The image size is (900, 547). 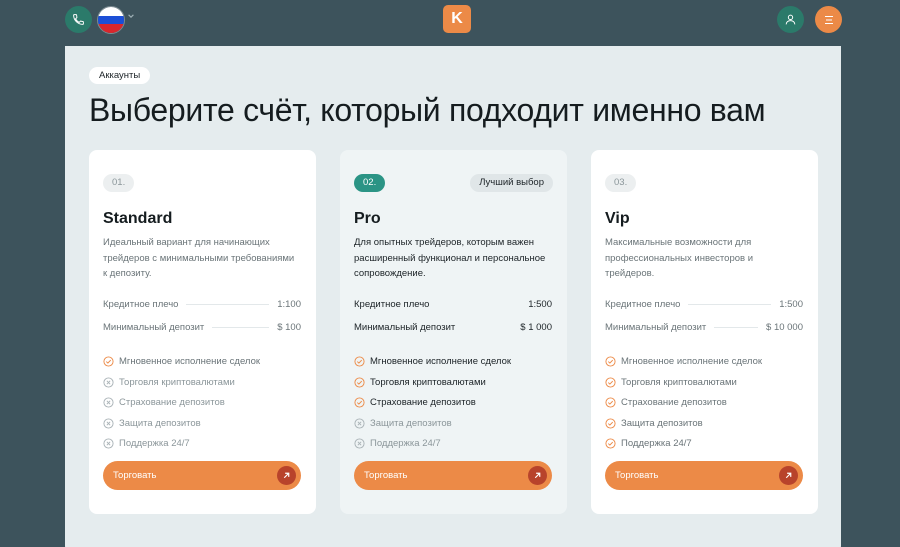 I want to click on top-bar: K, so click(x=450, y=23).